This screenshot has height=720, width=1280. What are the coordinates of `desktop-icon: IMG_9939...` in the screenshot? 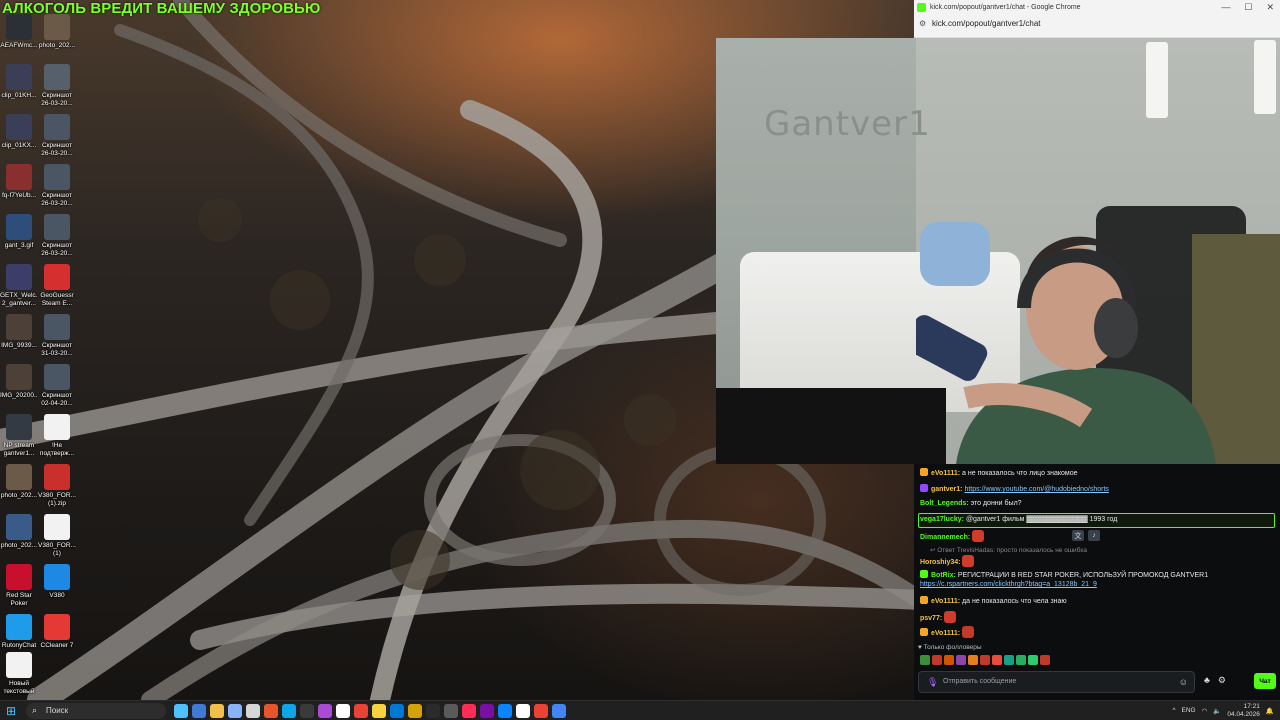 It's located at (19, 332).